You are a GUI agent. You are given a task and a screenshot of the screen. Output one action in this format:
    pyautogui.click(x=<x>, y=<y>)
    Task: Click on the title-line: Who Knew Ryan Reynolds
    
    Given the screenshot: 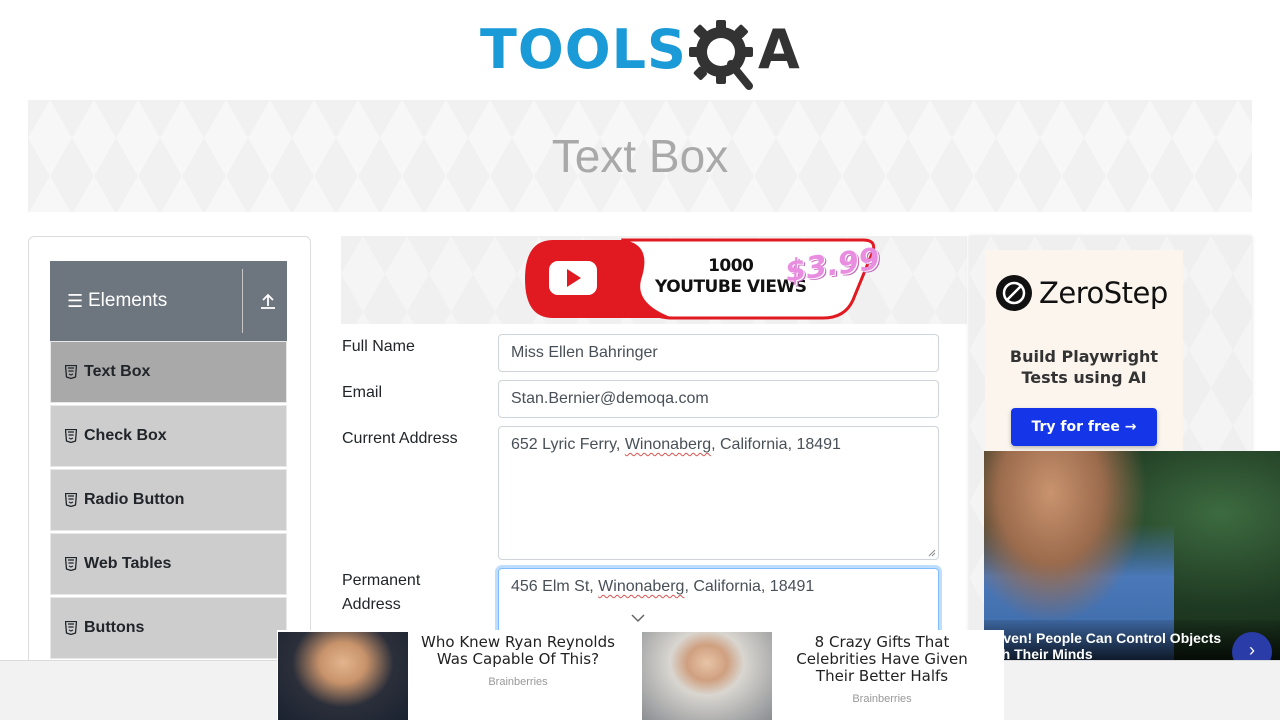 What is the action you would take?
    pyautogui.click(x=518, y=642)
    